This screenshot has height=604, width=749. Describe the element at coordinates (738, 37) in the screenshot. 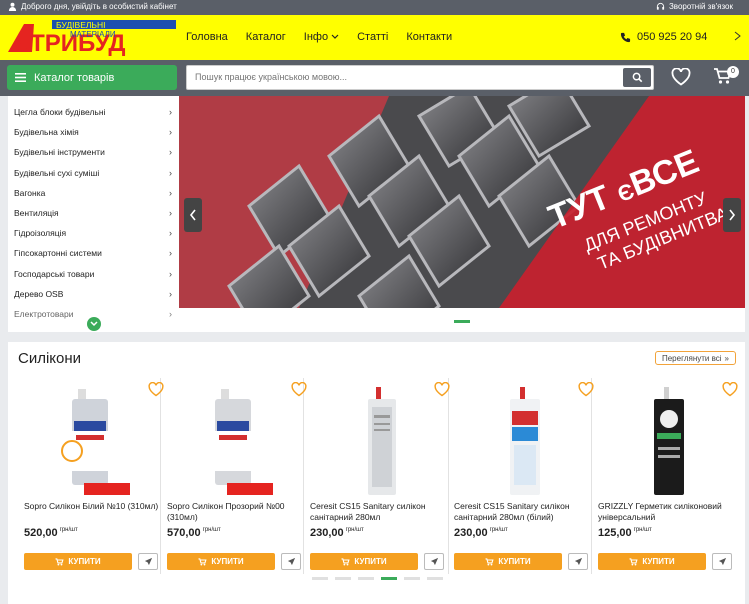

I see `phone-dropdown-icon` at that location.